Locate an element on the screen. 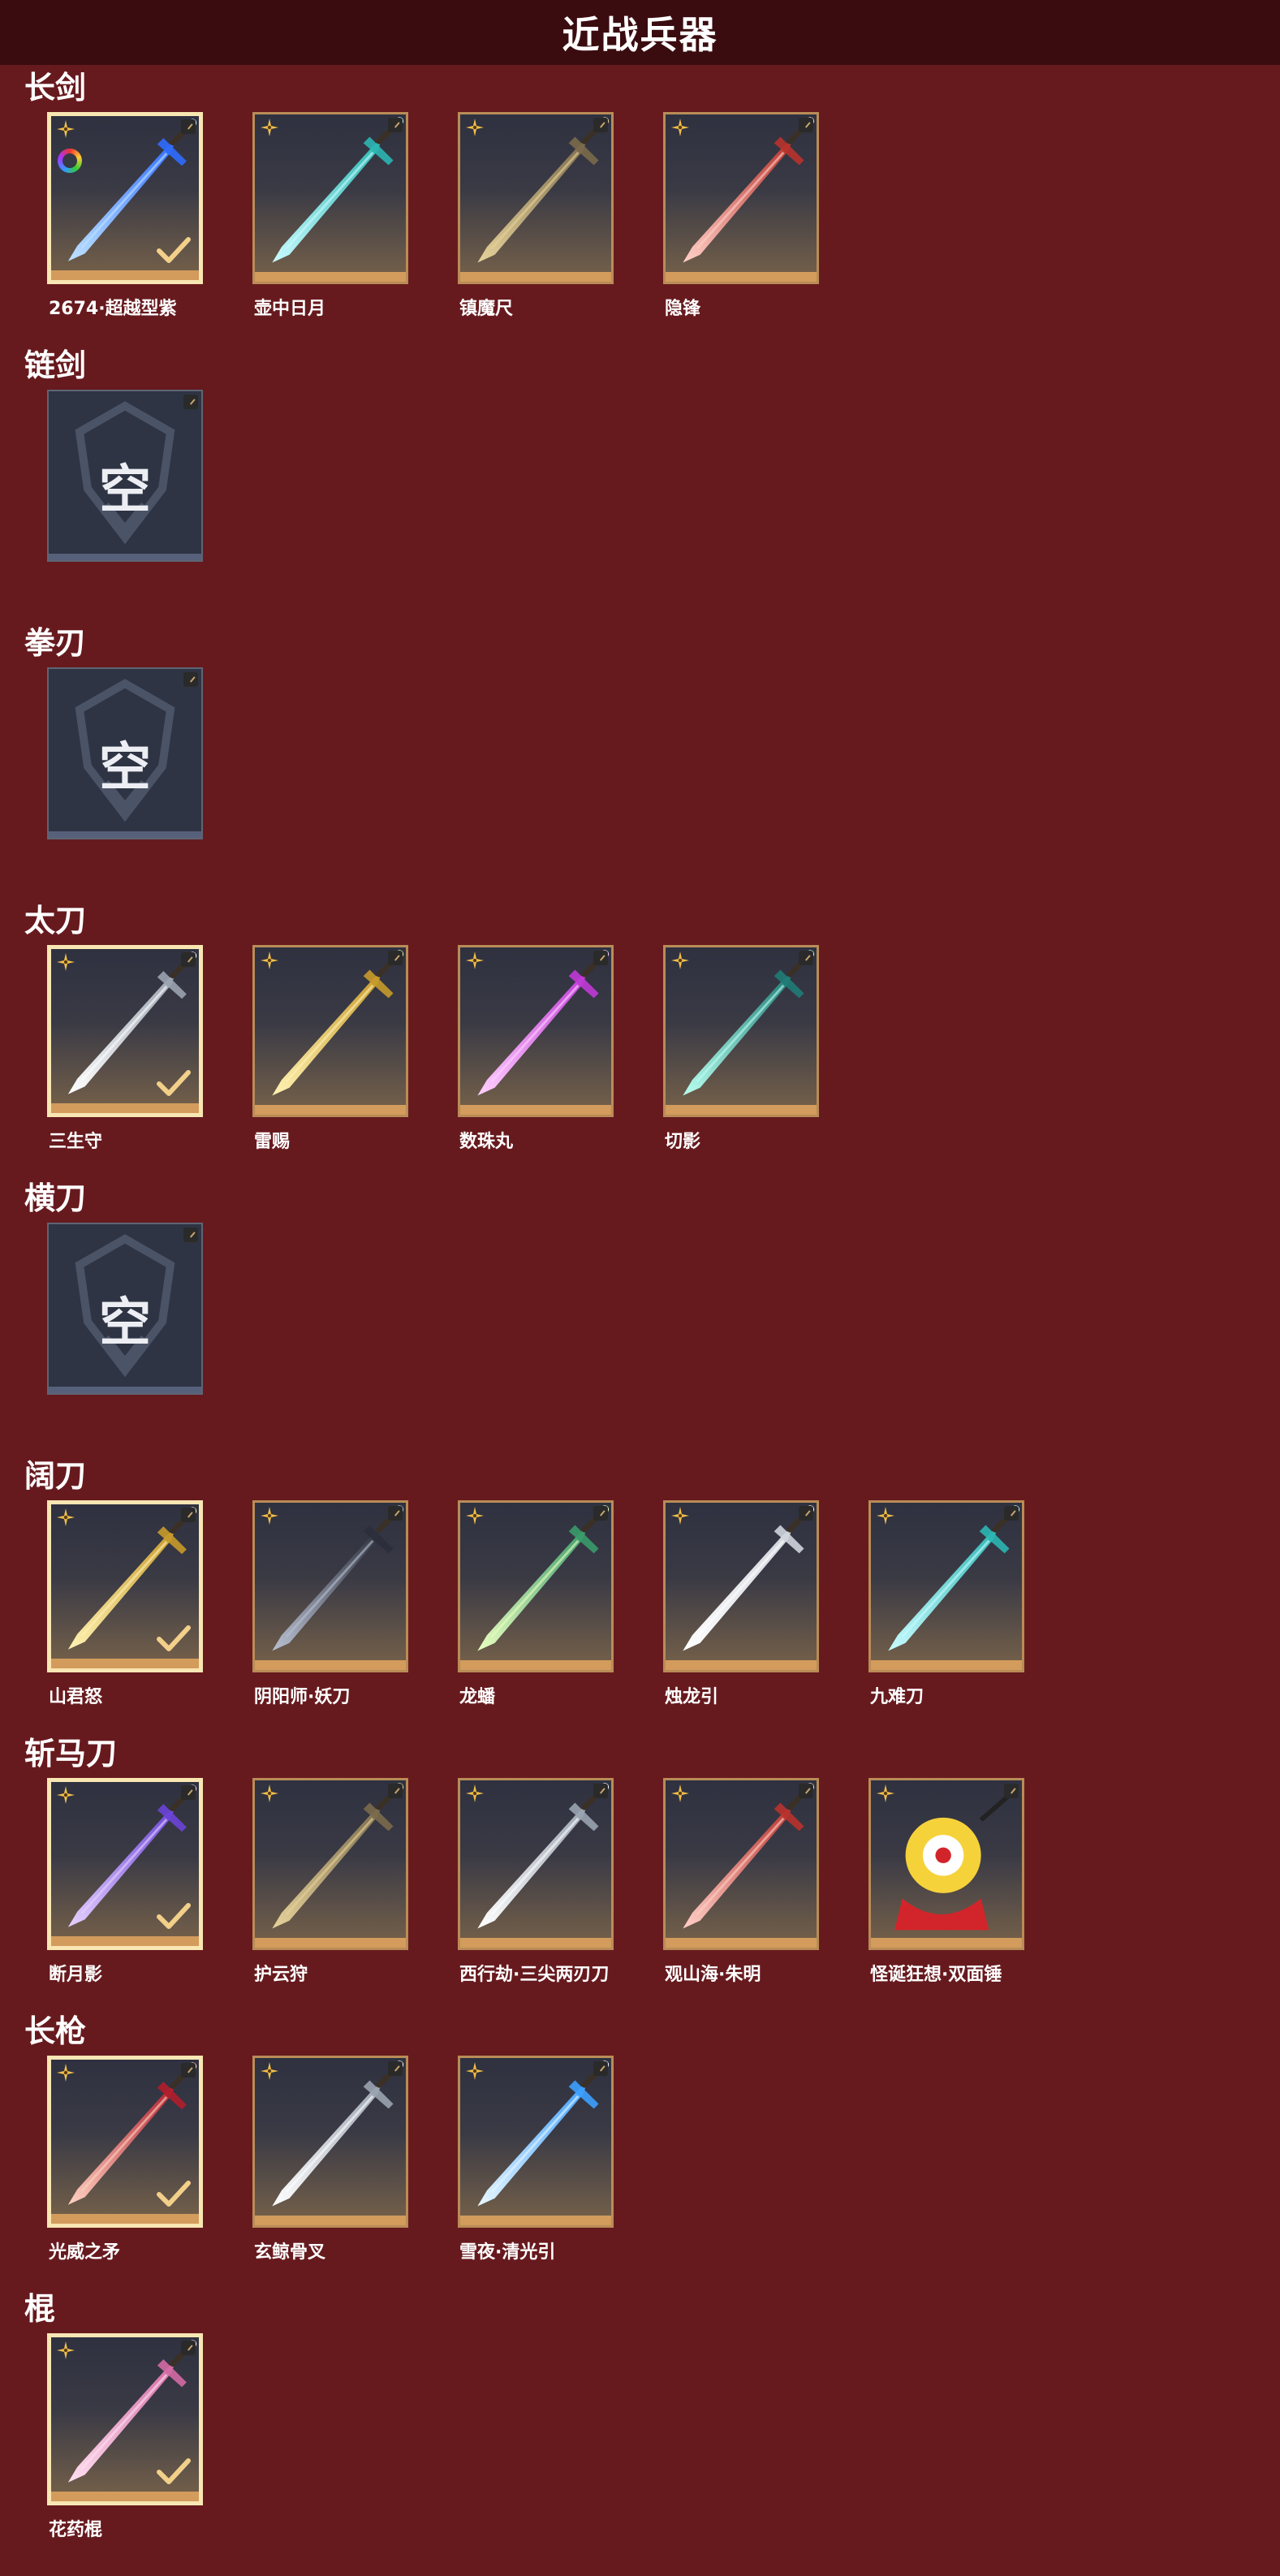 This screenshot has width=1280, height=2576. empty-slot-text: 空 is located at coordinates (125, 1323).